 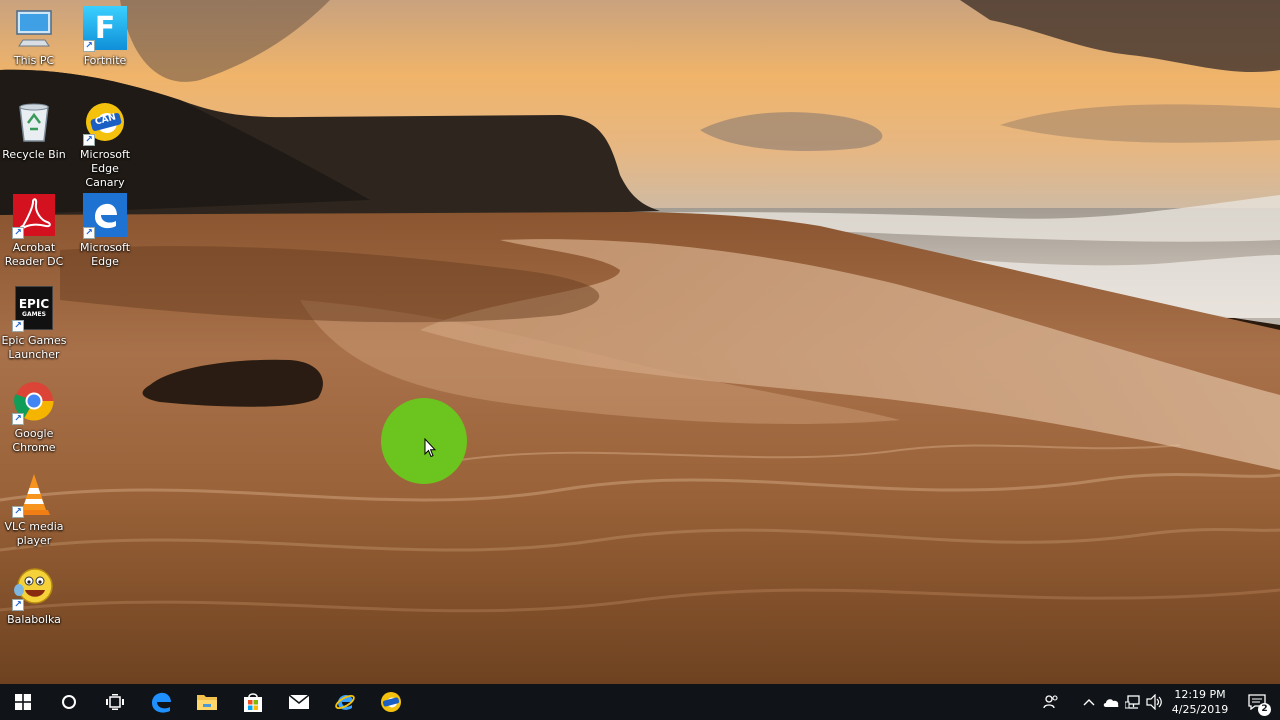 I want to click on mouse-pointer-icon, so click(x=430, y=449).